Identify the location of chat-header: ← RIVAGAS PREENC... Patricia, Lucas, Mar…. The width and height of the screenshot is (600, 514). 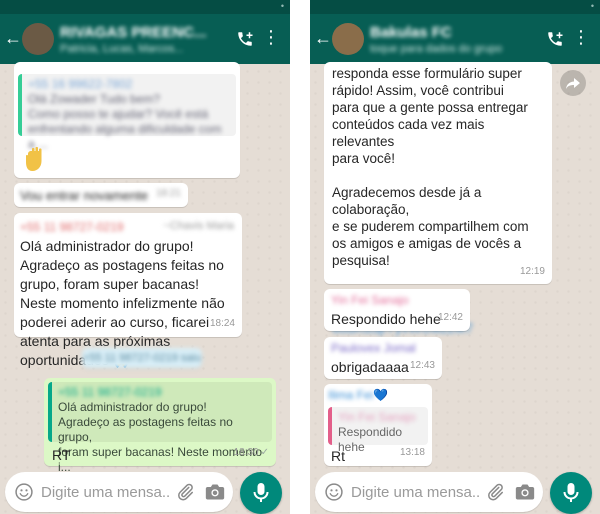
(145, 39).